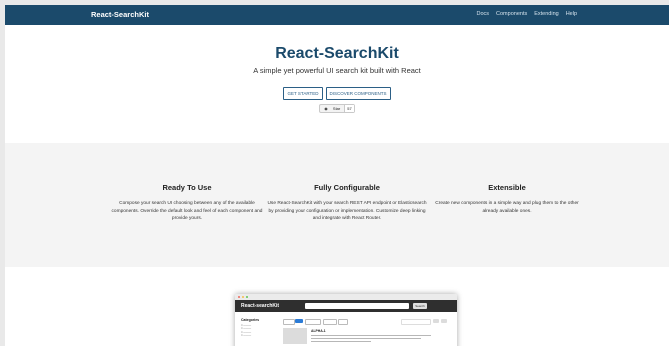  Describe the element at coordinates (120, 14) in the screenshot. I see `brand-link: React-SearchKit` at that location.